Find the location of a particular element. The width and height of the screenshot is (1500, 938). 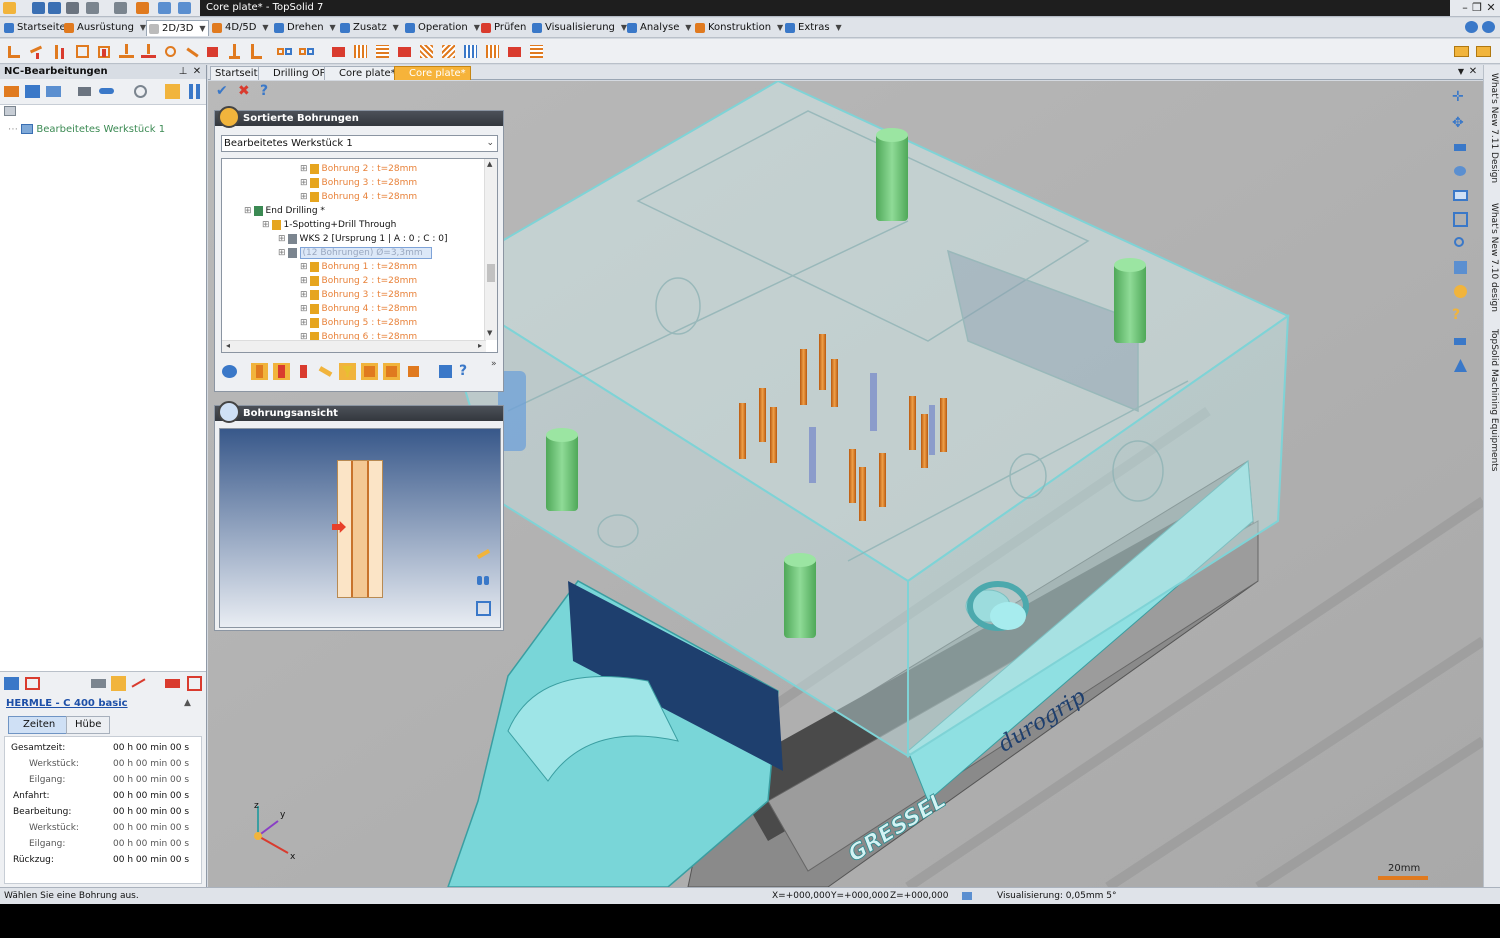

hole-export-icon is located at coordinates (445, 371).